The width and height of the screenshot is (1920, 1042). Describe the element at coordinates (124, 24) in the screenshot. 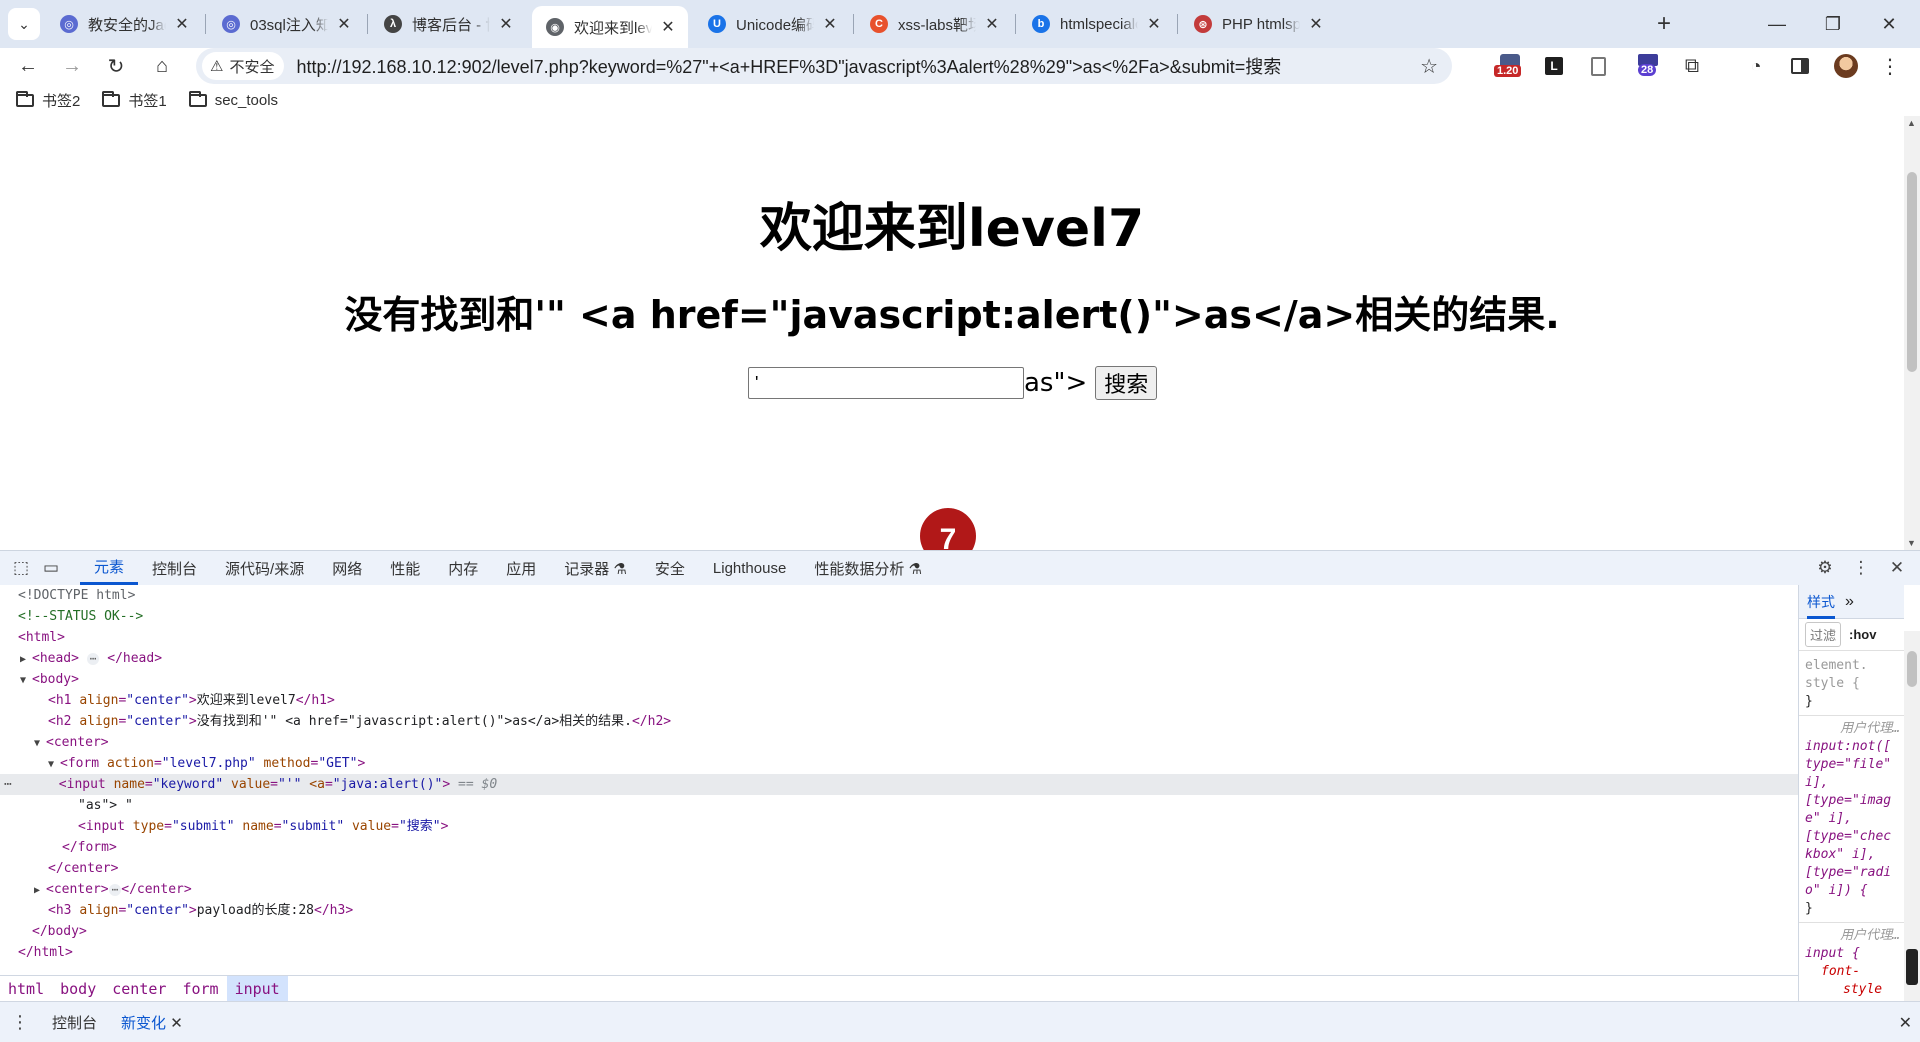

I see `browser-tab-1: ◎ 教安全的Jaden的 ✕` at that location.